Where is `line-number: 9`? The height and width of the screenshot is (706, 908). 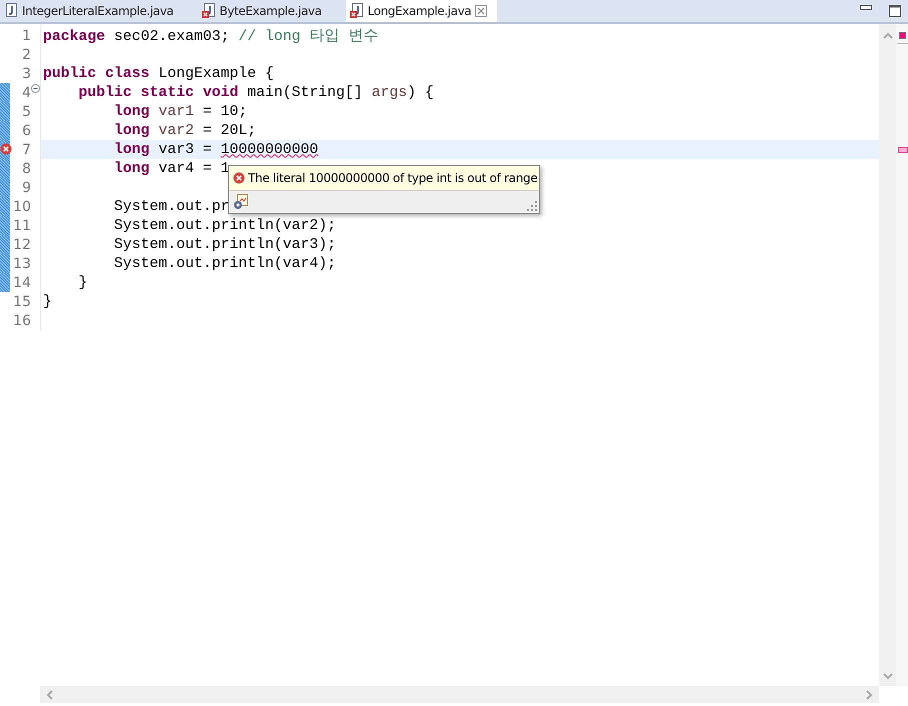
line-number: 9 is located at coordinates (26, 188).